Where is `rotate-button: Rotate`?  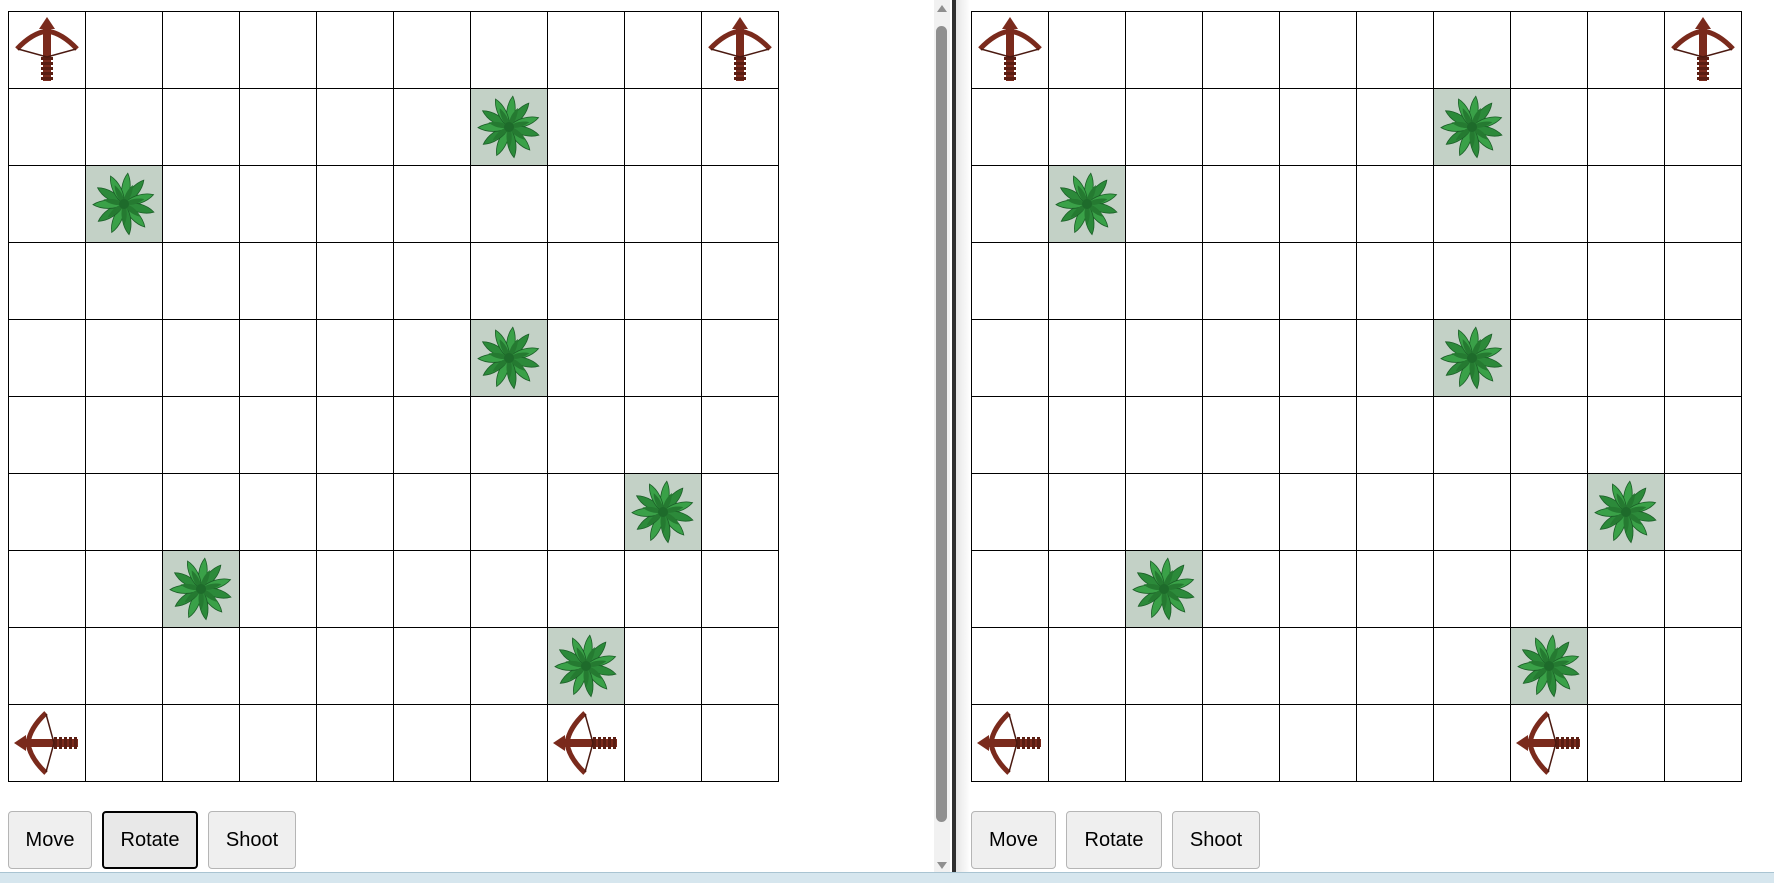 rotate-button: Rotate is located at coordinates (150, 840).